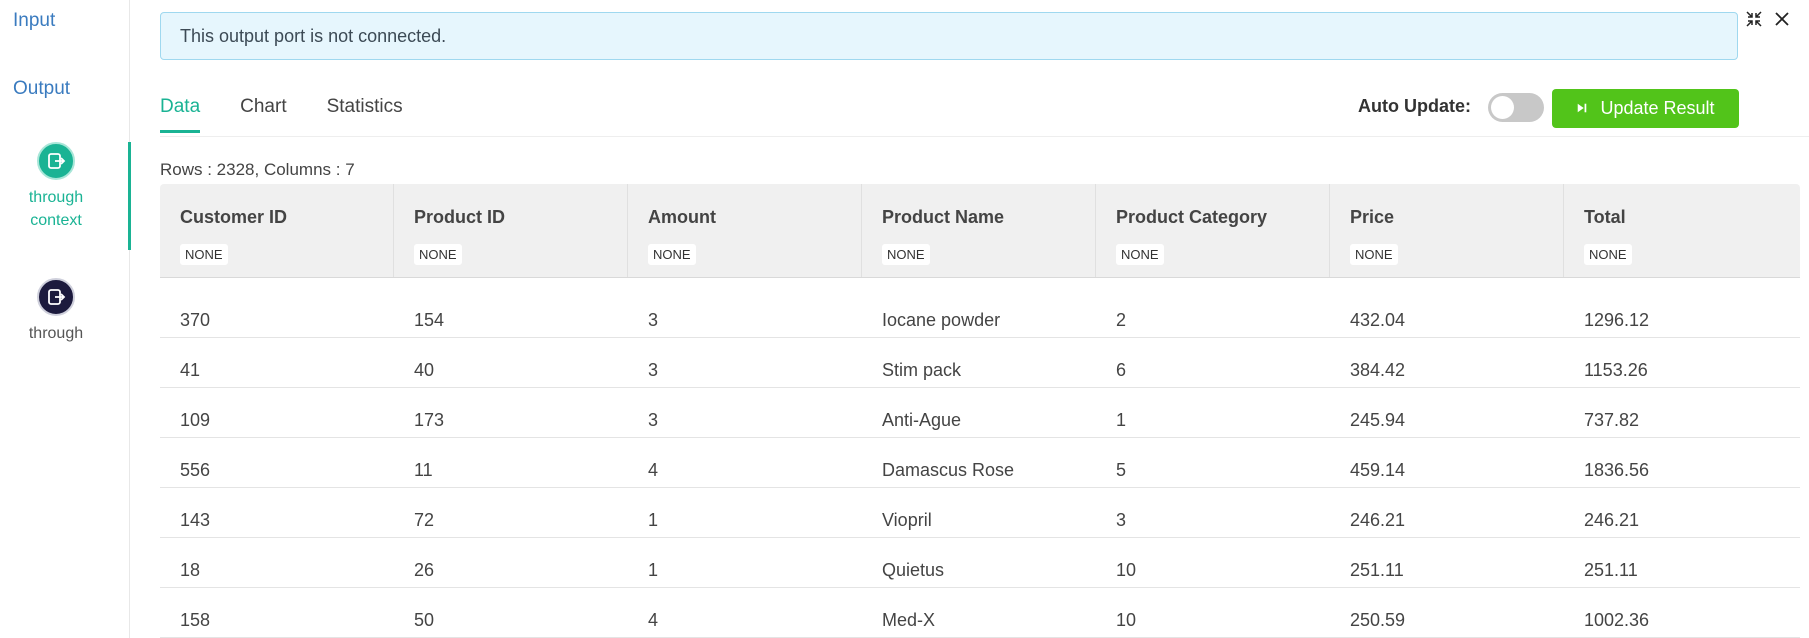  What do you see at coordinates (1616, 370) in the screenshot?
I see `table-cell: 1153.26` at bounding box center [1616, 370].